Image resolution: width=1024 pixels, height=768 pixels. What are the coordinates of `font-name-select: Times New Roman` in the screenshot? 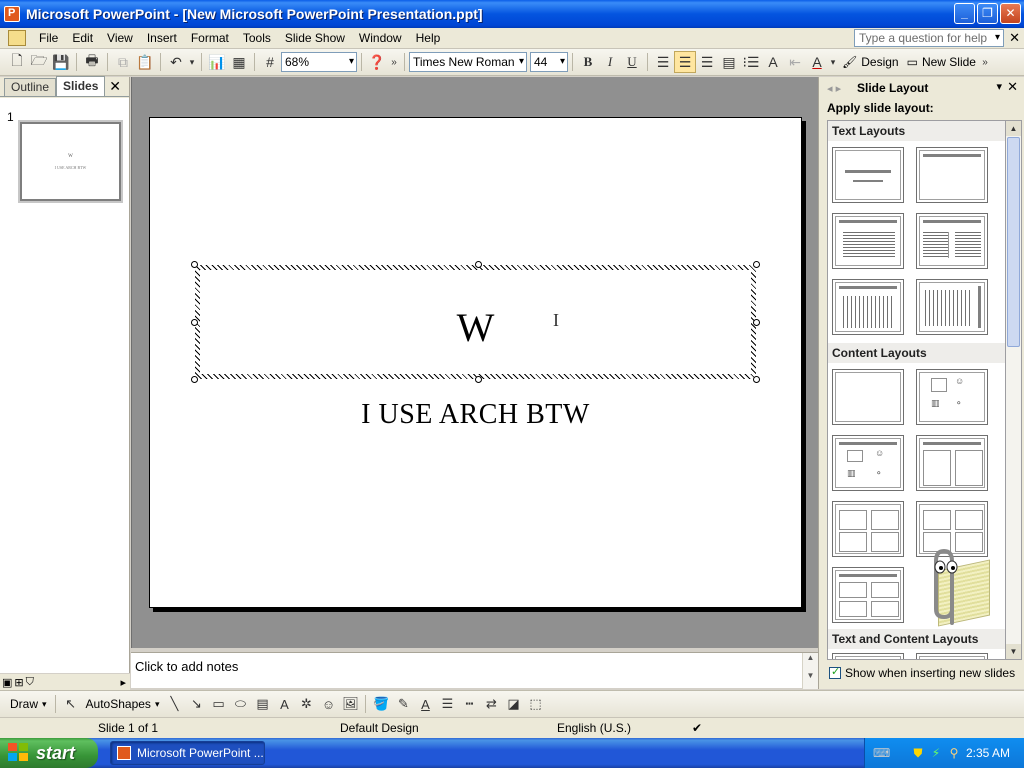 It's located at (468, 62).